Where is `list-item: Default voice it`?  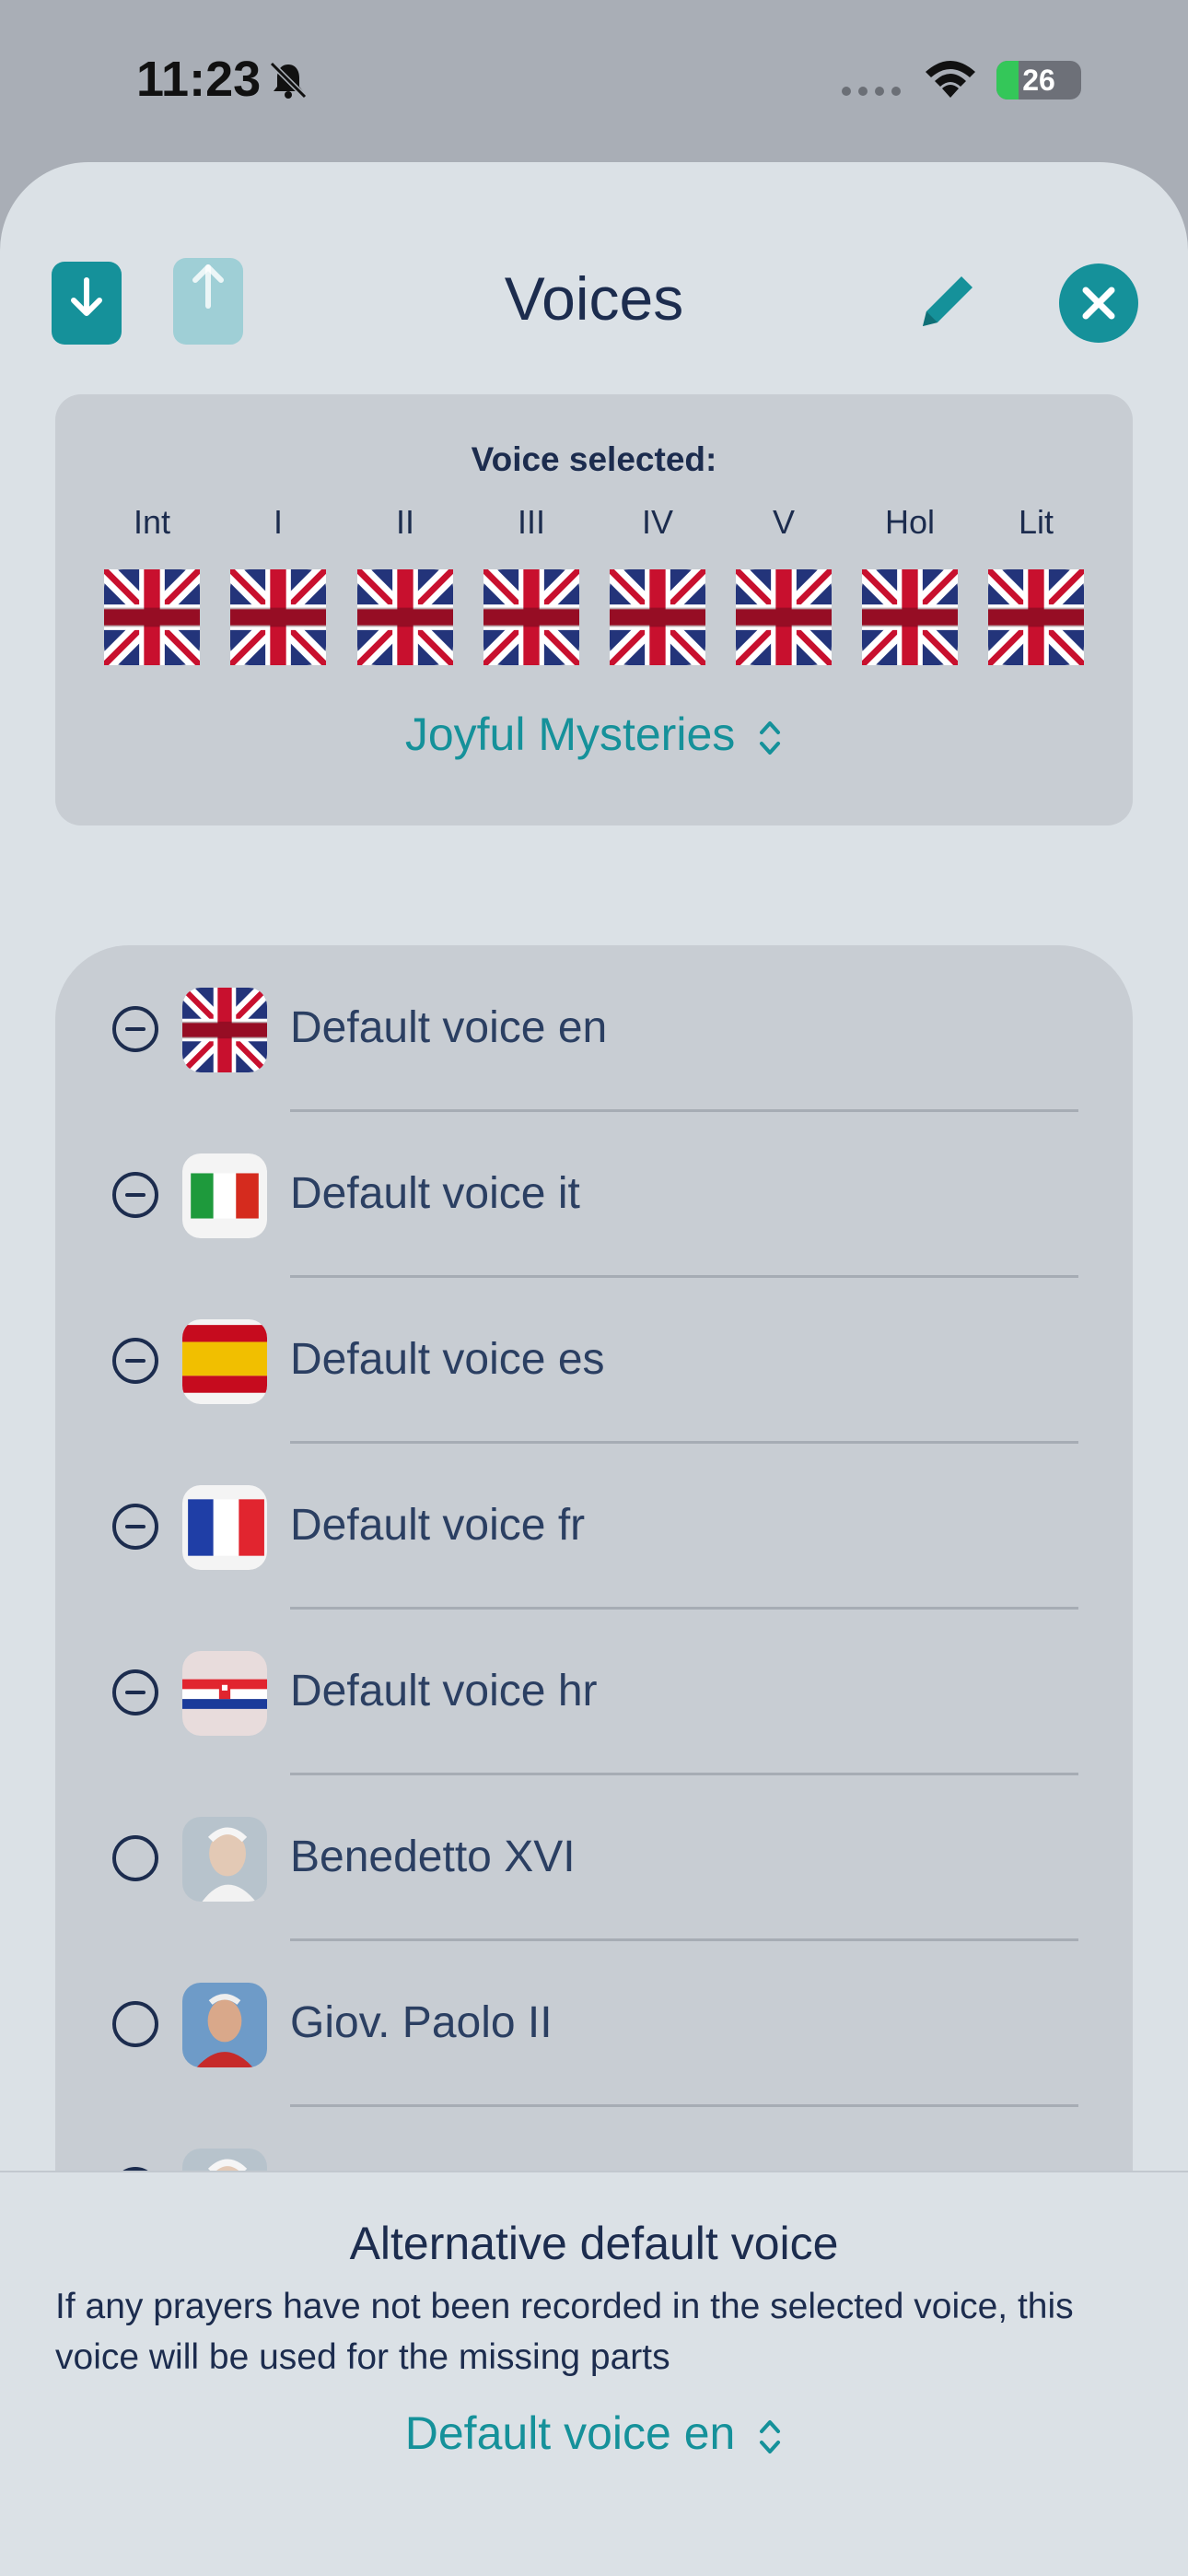 list-item: Default voice it is located at coordinates (594, 1194).